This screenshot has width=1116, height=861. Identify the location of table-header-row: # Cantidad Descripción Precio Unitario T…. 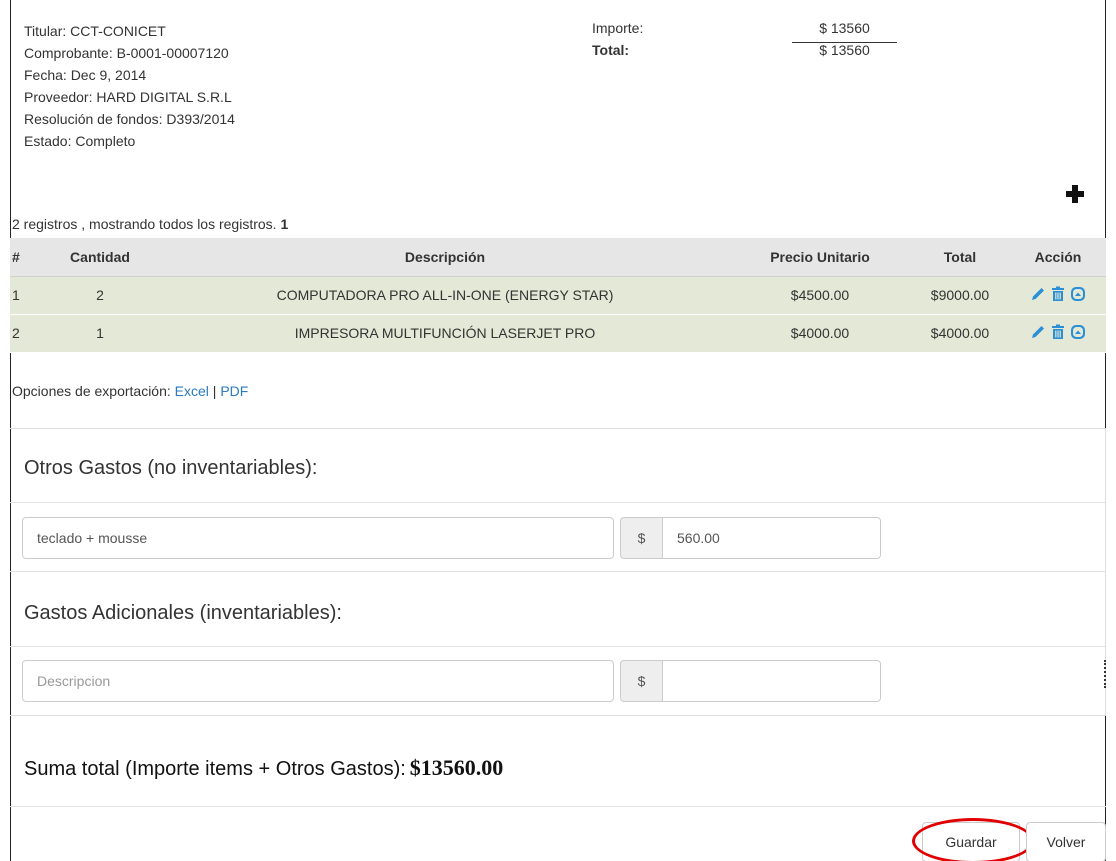
(558, 257).